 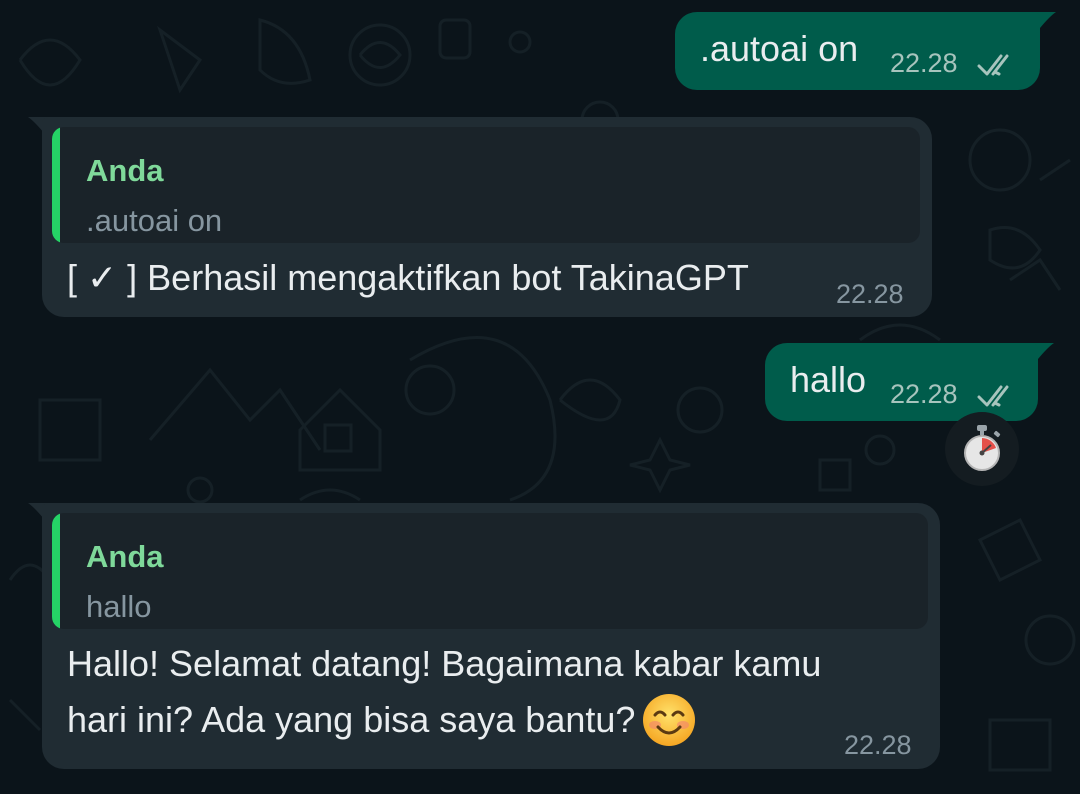 What do you see at coordinates (490, 571) in the screenshot?
I see `quoted-message: Anda hallo` at bounding box center [490, 571].